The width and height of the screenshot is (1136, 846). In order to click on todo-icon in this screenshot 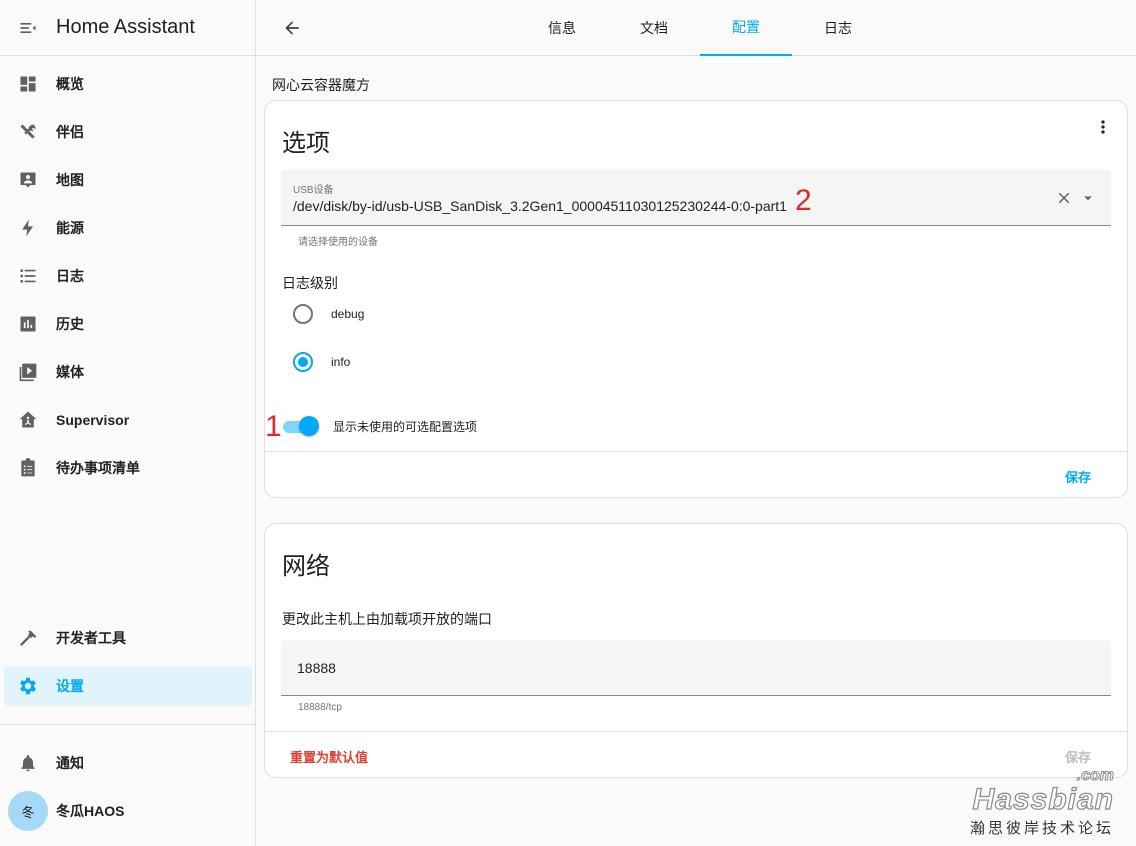, I will do `click(28, 467)`.